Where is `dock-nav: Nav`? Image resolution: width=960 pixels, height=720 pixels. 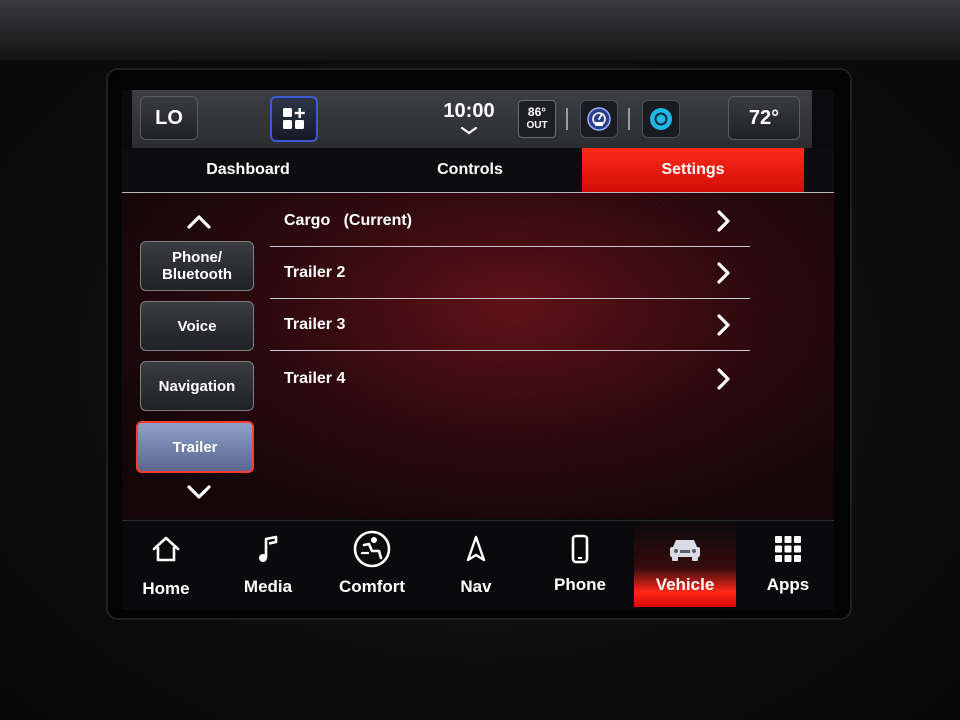
dock-nav: Nav is located at coordinates (476, 564).